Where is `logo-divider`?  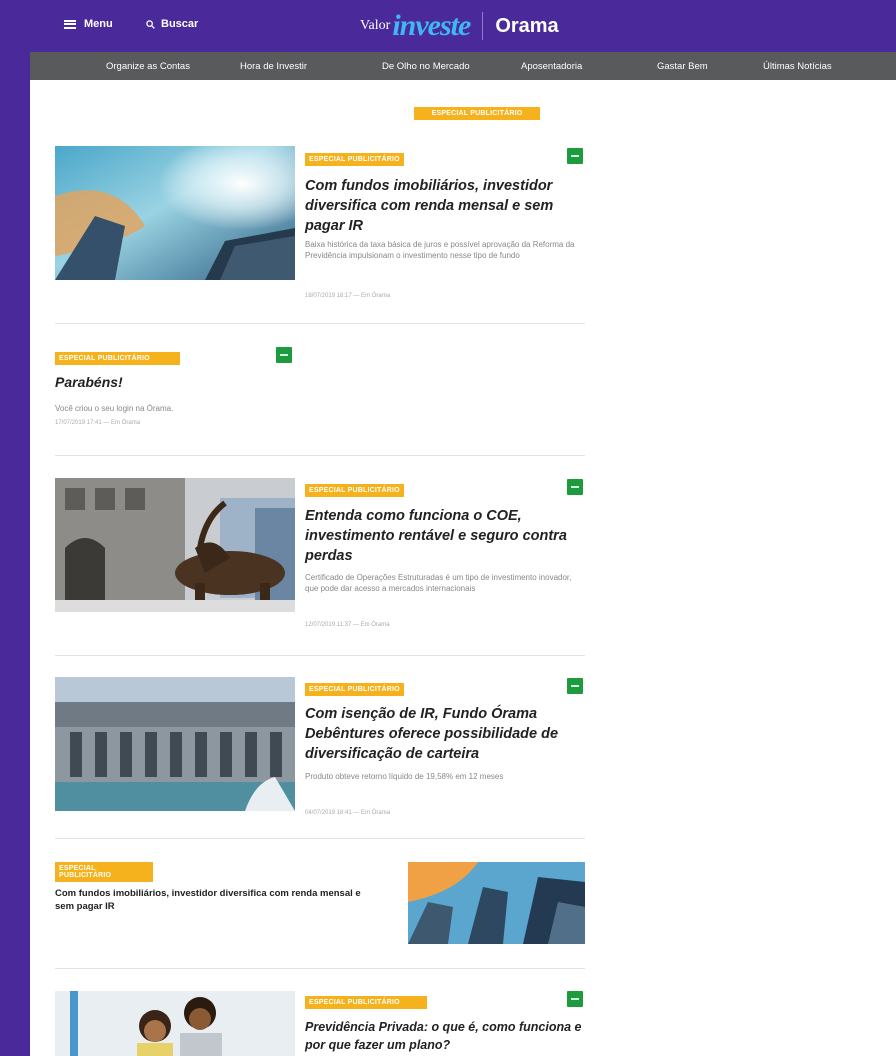 logo-divider is located at coordinates (483, 26).